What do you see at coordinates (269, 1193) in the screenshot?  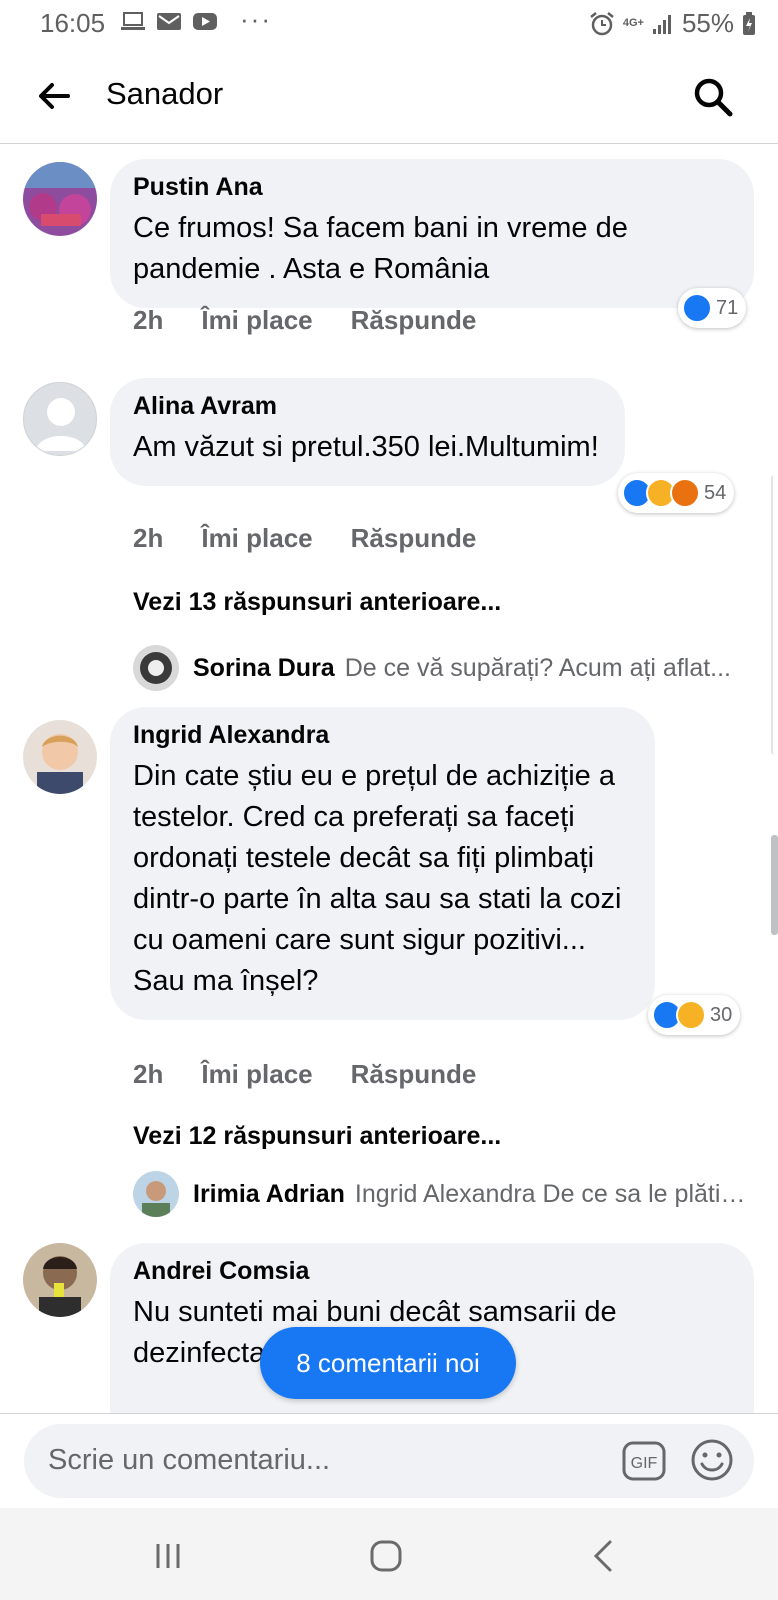 I see `reply-author: Irimia Adrian` at bounding box center [269, 1193].